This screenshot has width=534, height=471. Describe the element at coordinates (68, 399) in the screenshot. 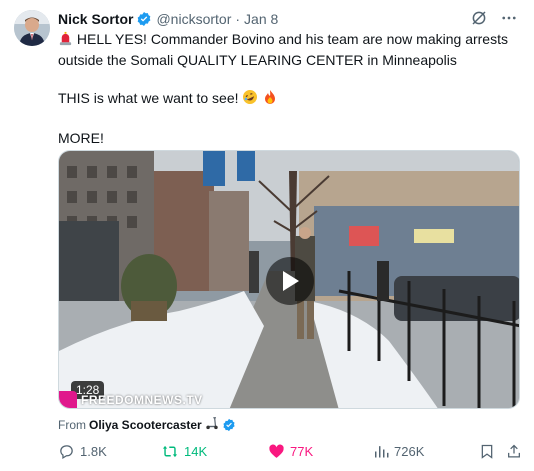

I see `watermark-logo` at that location.